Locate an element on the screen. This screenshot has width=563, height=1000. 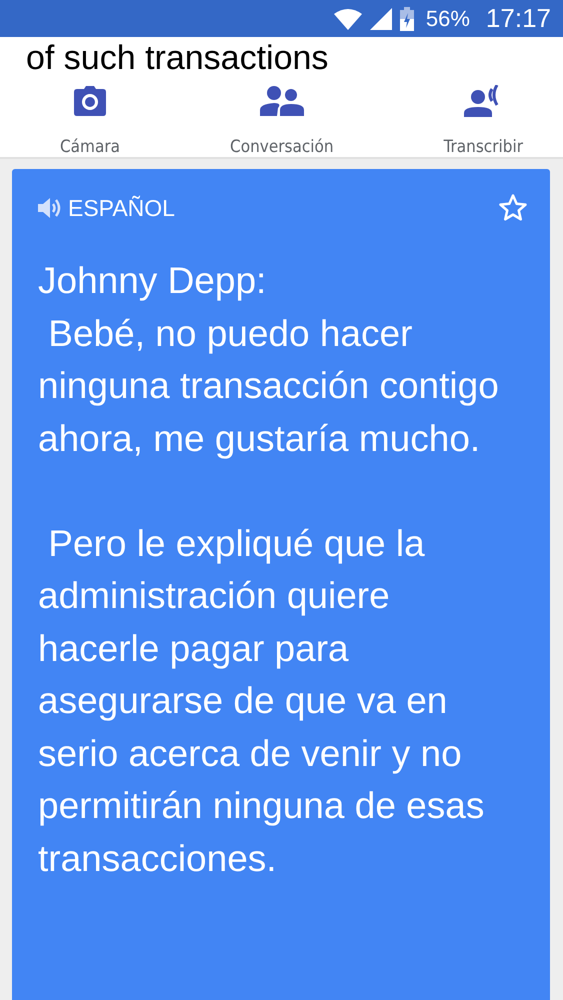
listen-button: ESPAÑOL is located at coordinates (106, 208).